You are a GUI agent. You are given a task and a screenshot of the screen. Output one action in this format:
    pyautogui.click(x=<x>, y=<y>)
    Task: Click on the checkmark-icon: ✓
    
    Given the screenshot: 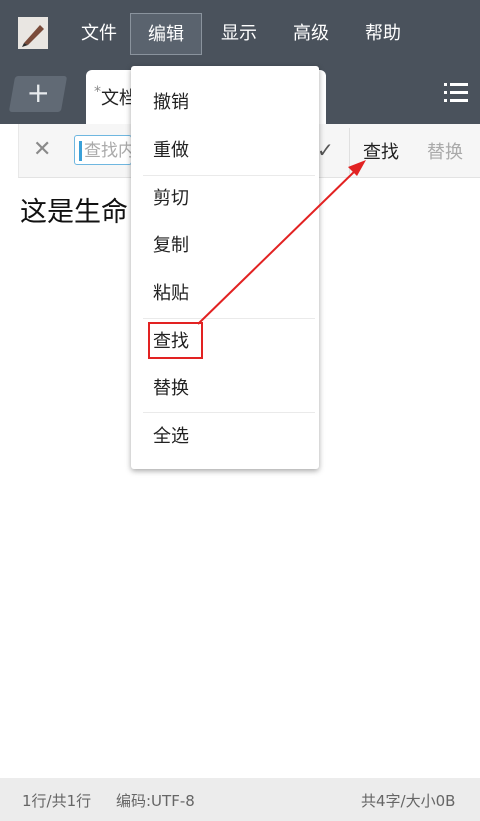 What is the action you would take?
    pyautogui.click(x=325, y=150)
    